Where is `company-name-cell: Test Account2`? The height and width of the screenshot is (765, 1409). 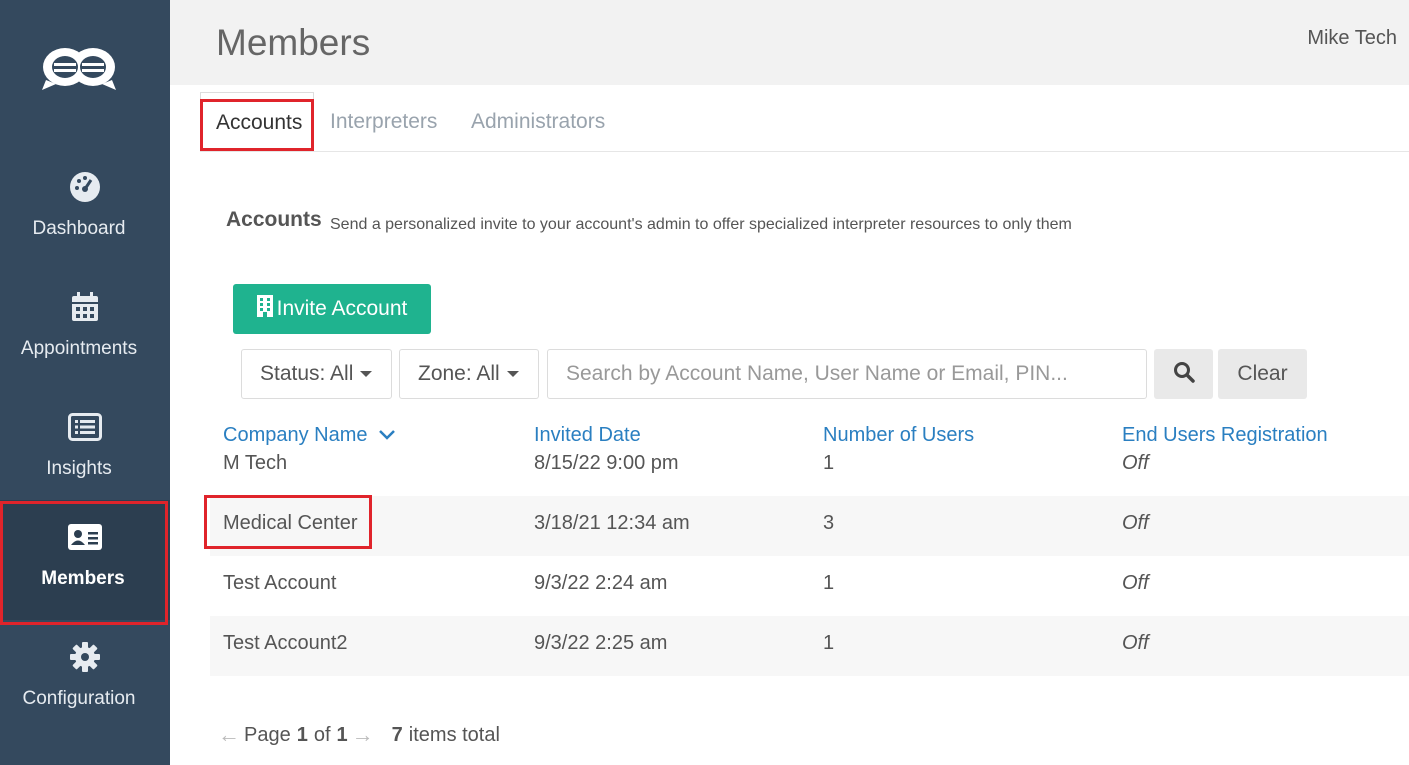
company-name-cell: Test Account2 is located at coordinates (285, 643).